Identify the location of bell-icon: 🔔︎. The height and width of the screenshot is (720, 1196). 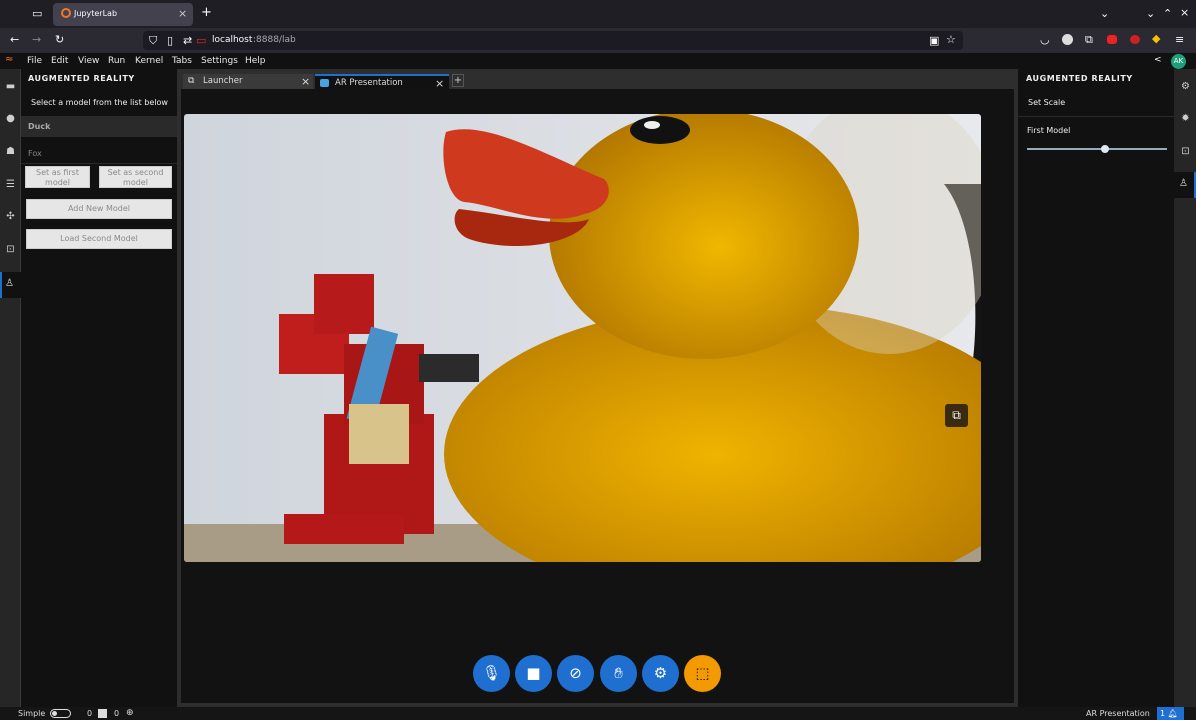
(1172, 713).